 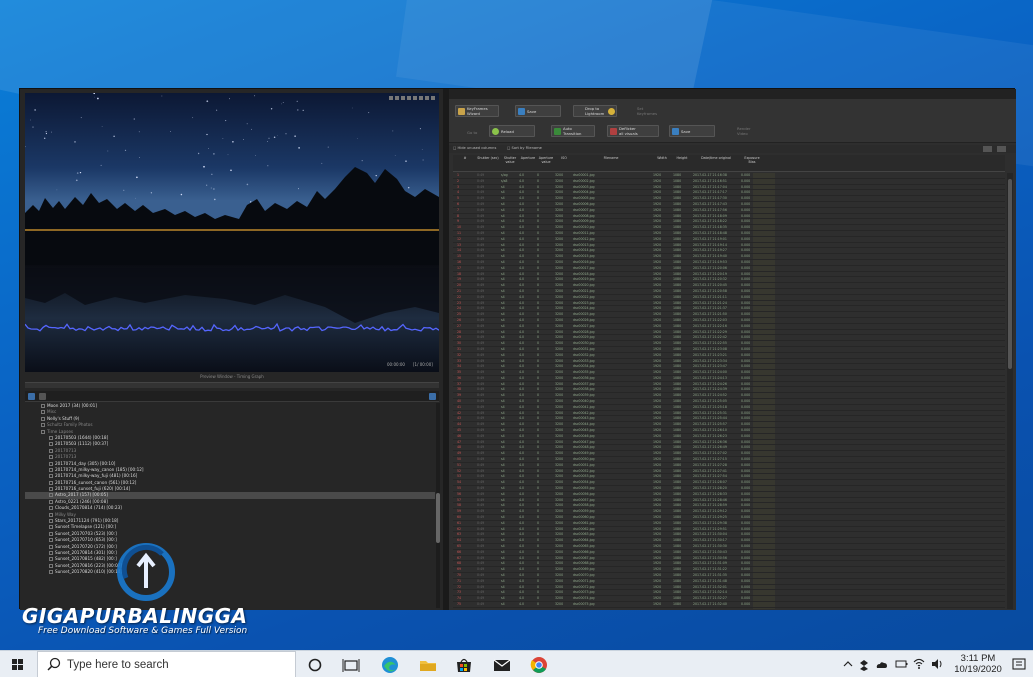 I want to click on start-button, so click(x=18, y=664).